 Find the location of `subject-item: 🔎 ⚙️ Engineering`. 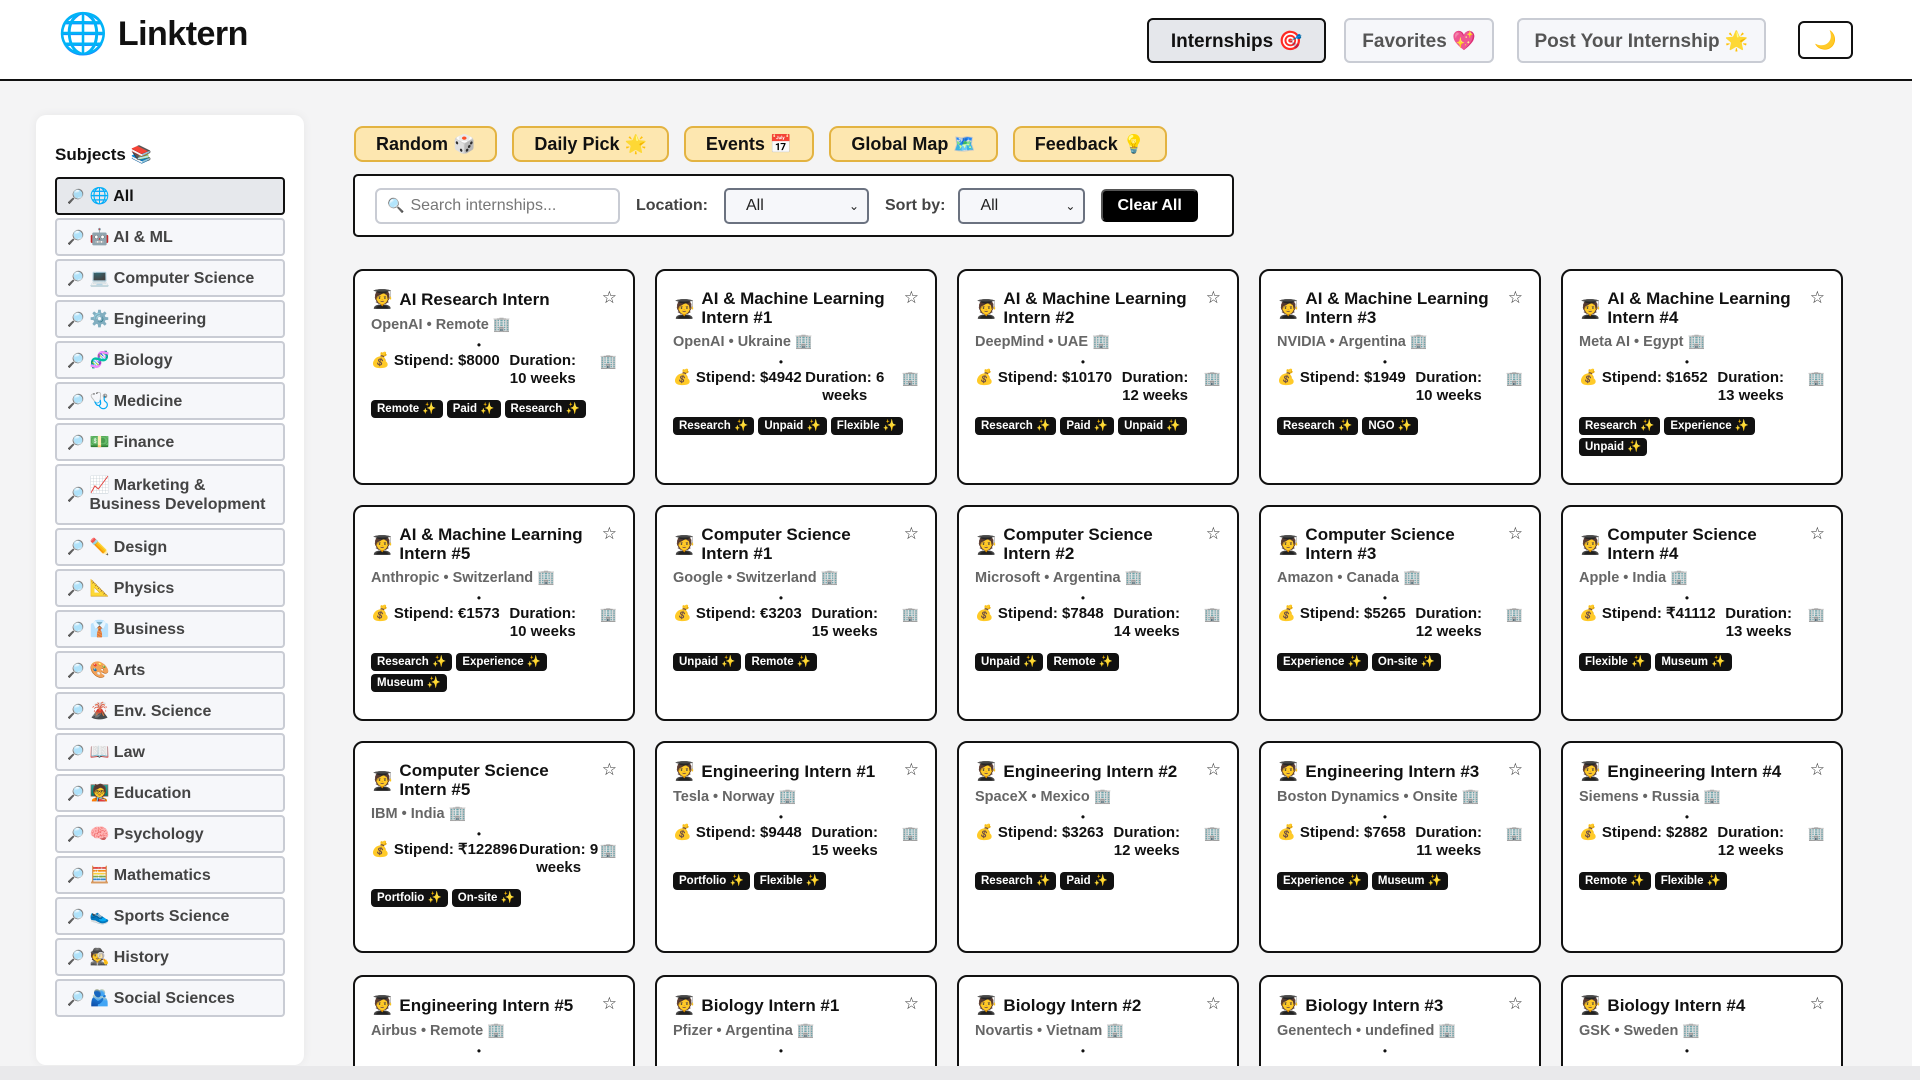

subject-item: 🔎 ⚙️ Engineering is located at coordinates (170, 319).